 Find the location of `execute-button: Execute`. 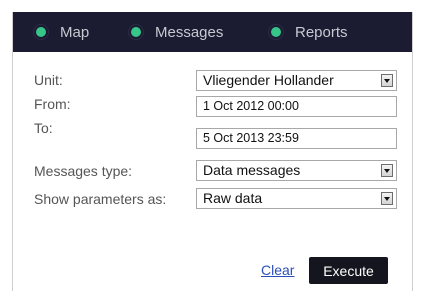

execute-button: Execute is located at coordinates (348, 270).